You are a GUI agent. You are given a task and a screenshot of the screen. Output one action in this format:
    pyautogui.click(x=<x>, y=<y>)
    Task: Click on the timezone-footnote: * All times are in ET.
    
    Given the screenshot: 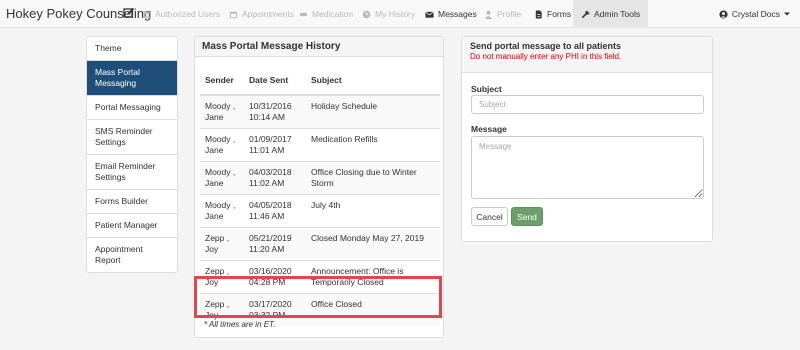 What is the action you would take?
    pyautogui.click(x=240, y=324)
    